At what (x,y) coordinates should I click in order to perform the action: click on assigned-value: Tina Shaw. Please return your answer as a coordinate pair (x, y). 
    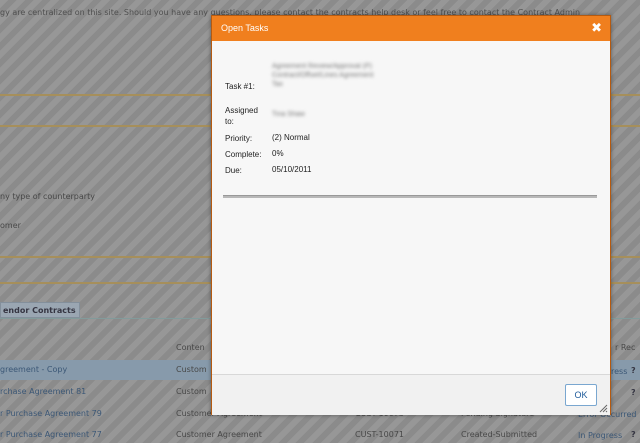
    Looking at the image, I should click on (288, 114).